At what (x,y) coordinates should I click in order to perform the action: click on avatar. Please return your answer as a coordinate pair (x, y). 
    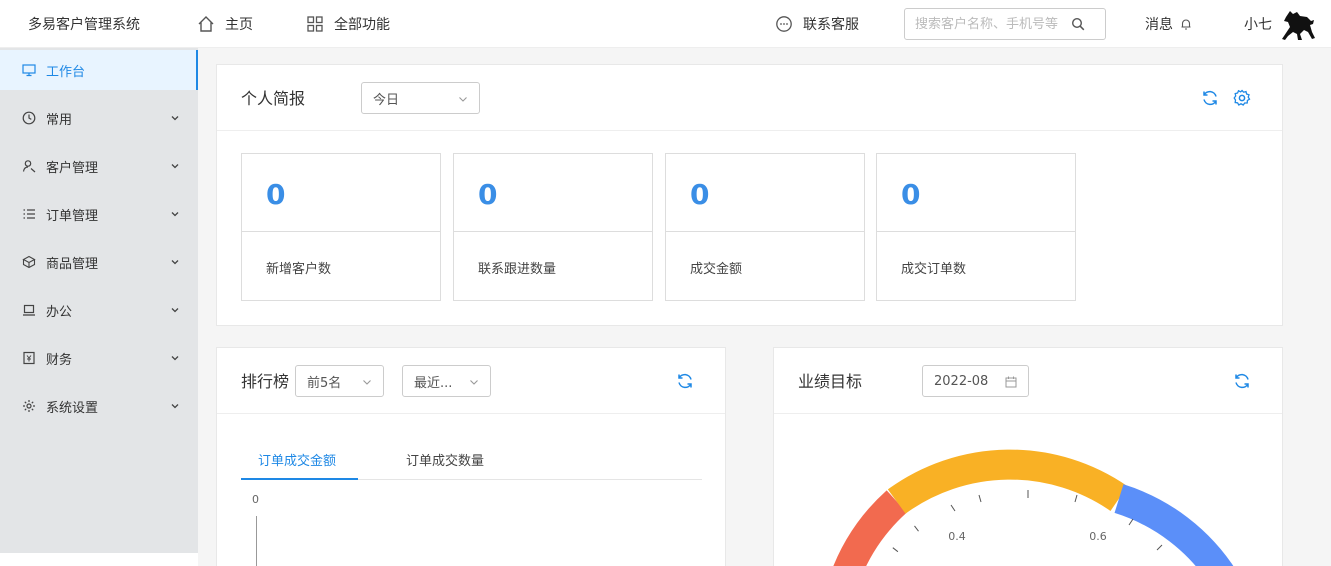
    Looking at the image, I should click on (1298, 25).